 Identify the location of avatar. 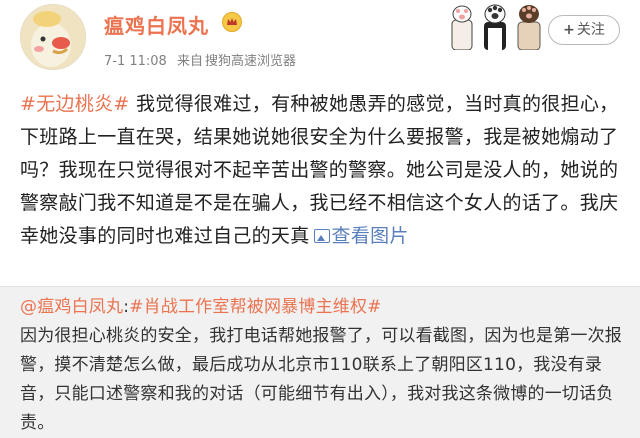
(53, 37).